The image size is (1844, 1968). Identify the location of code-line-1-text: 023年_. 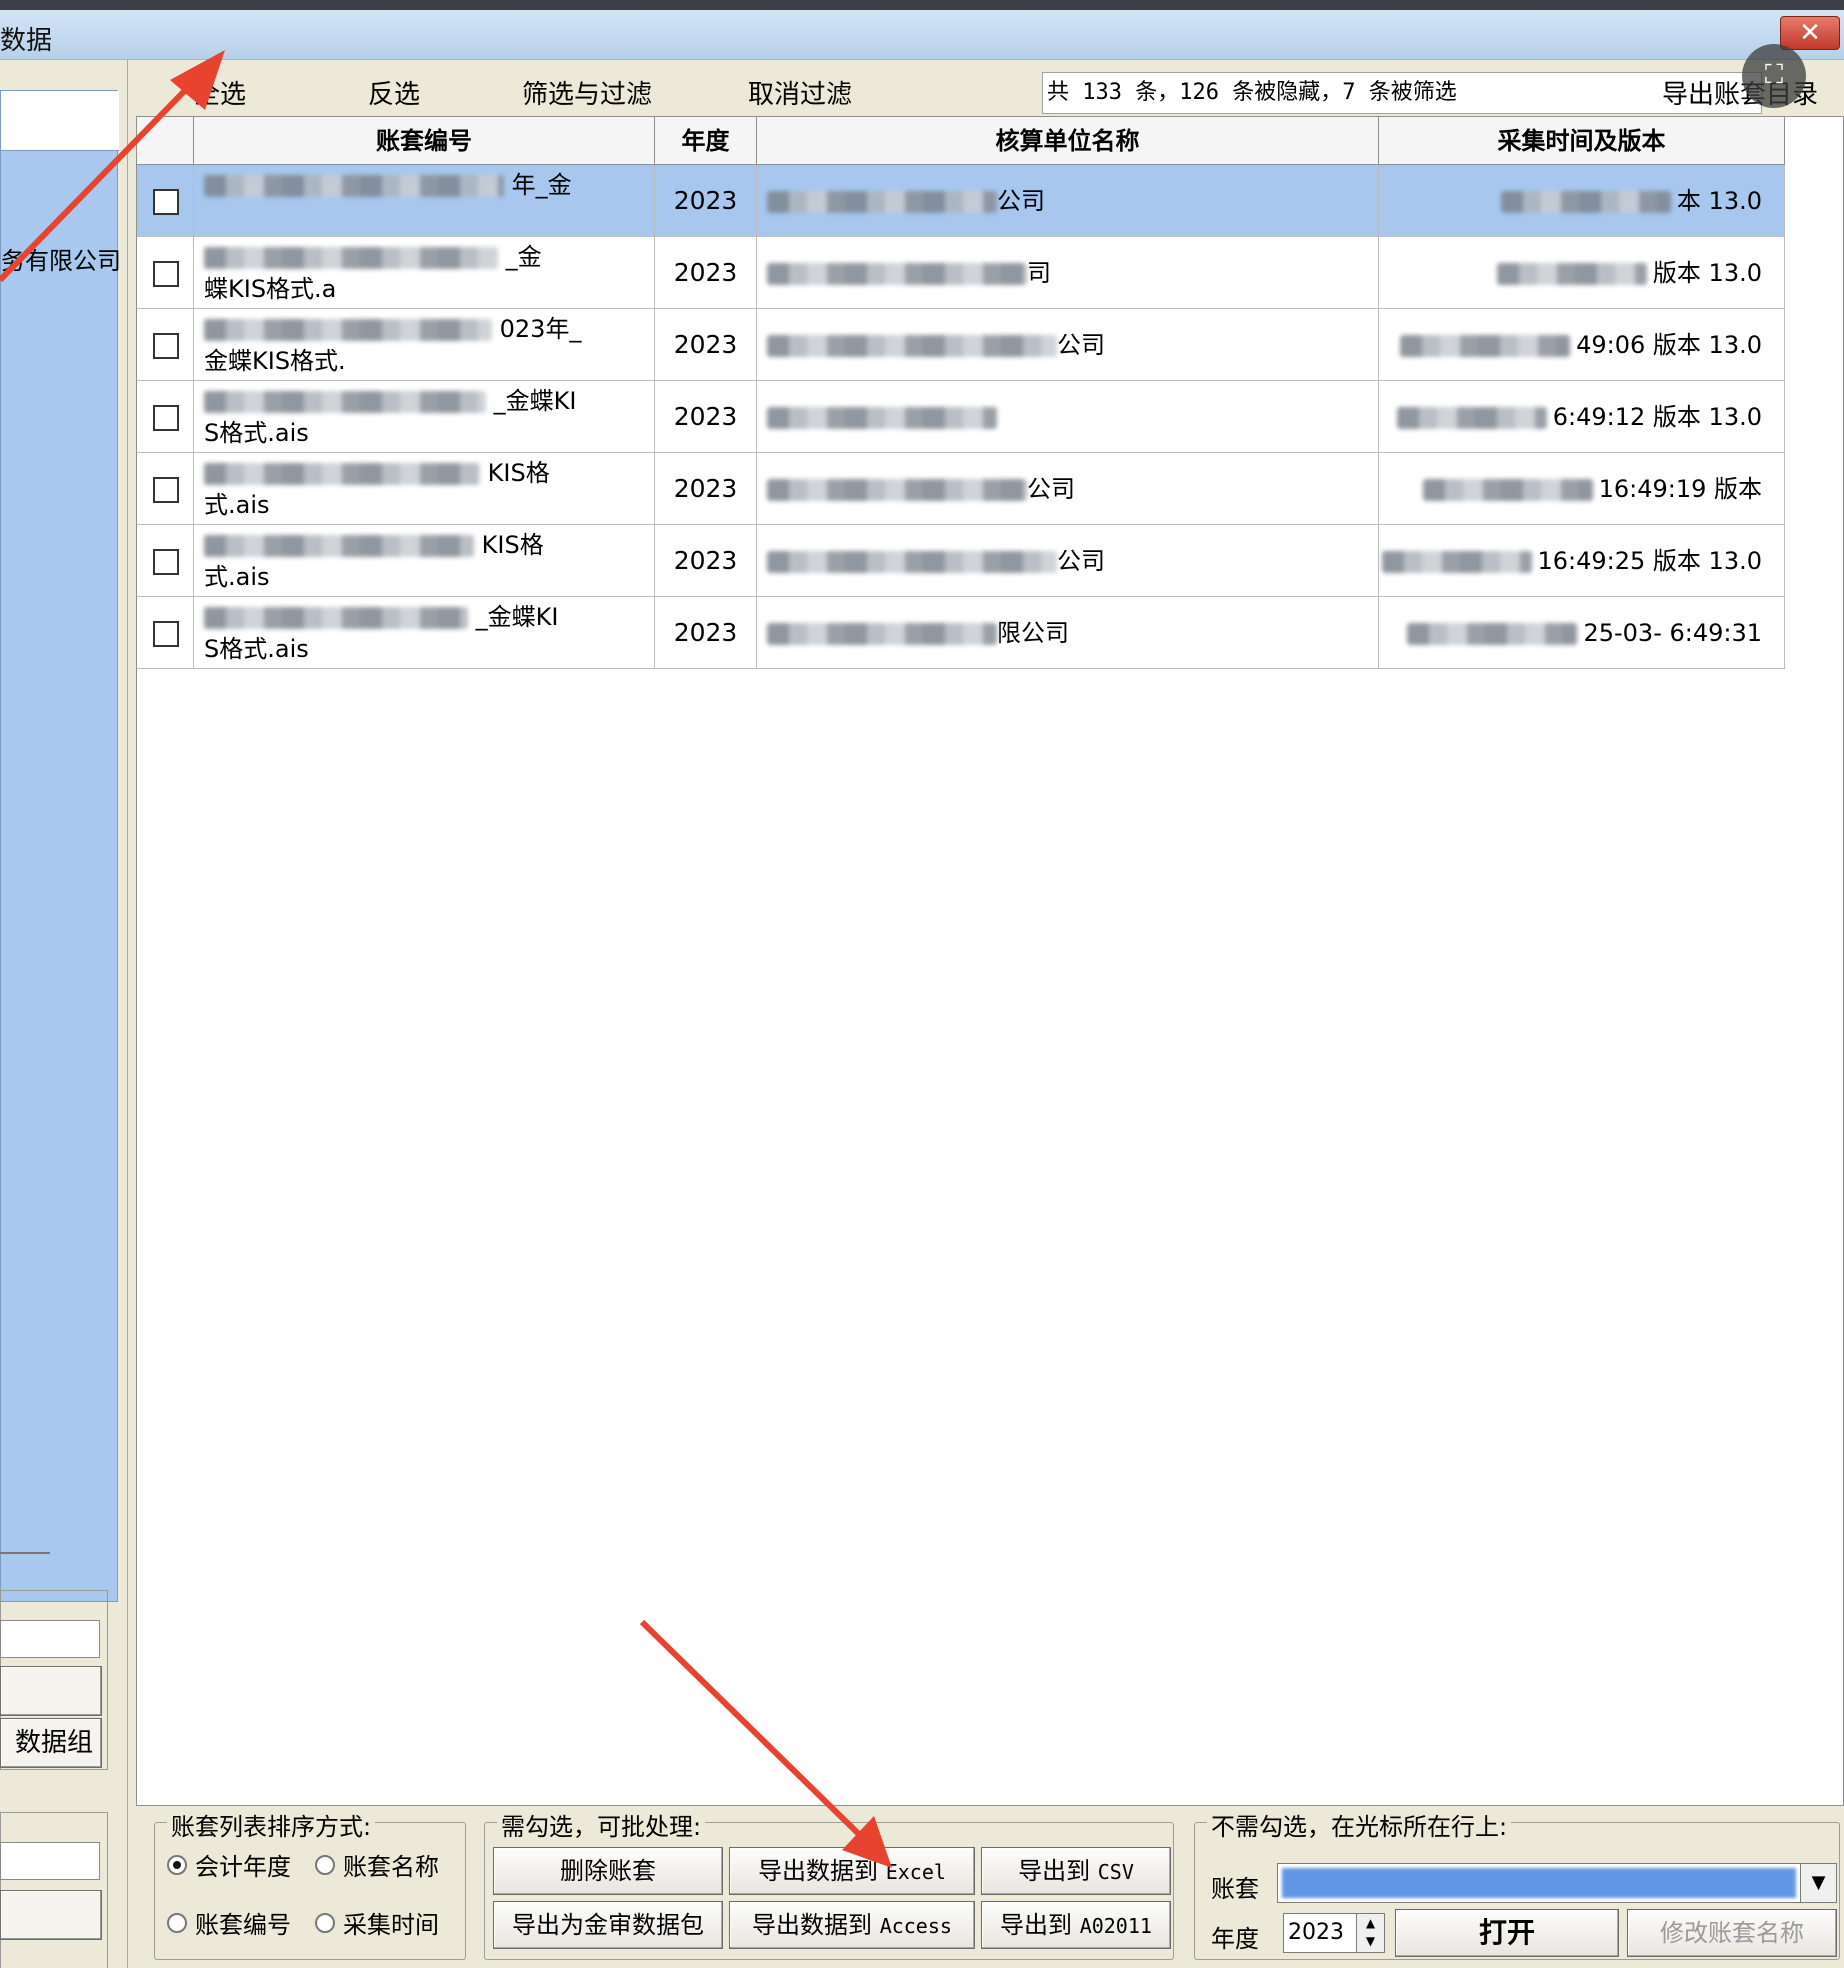
(540, 329).